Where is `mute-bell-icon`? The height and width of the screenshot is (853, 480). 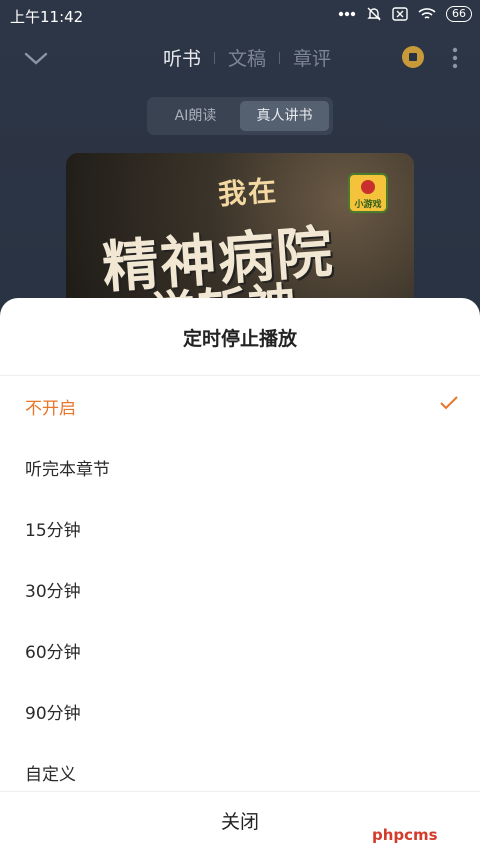
mute-bell-icon is located at coordinates (374, 14).